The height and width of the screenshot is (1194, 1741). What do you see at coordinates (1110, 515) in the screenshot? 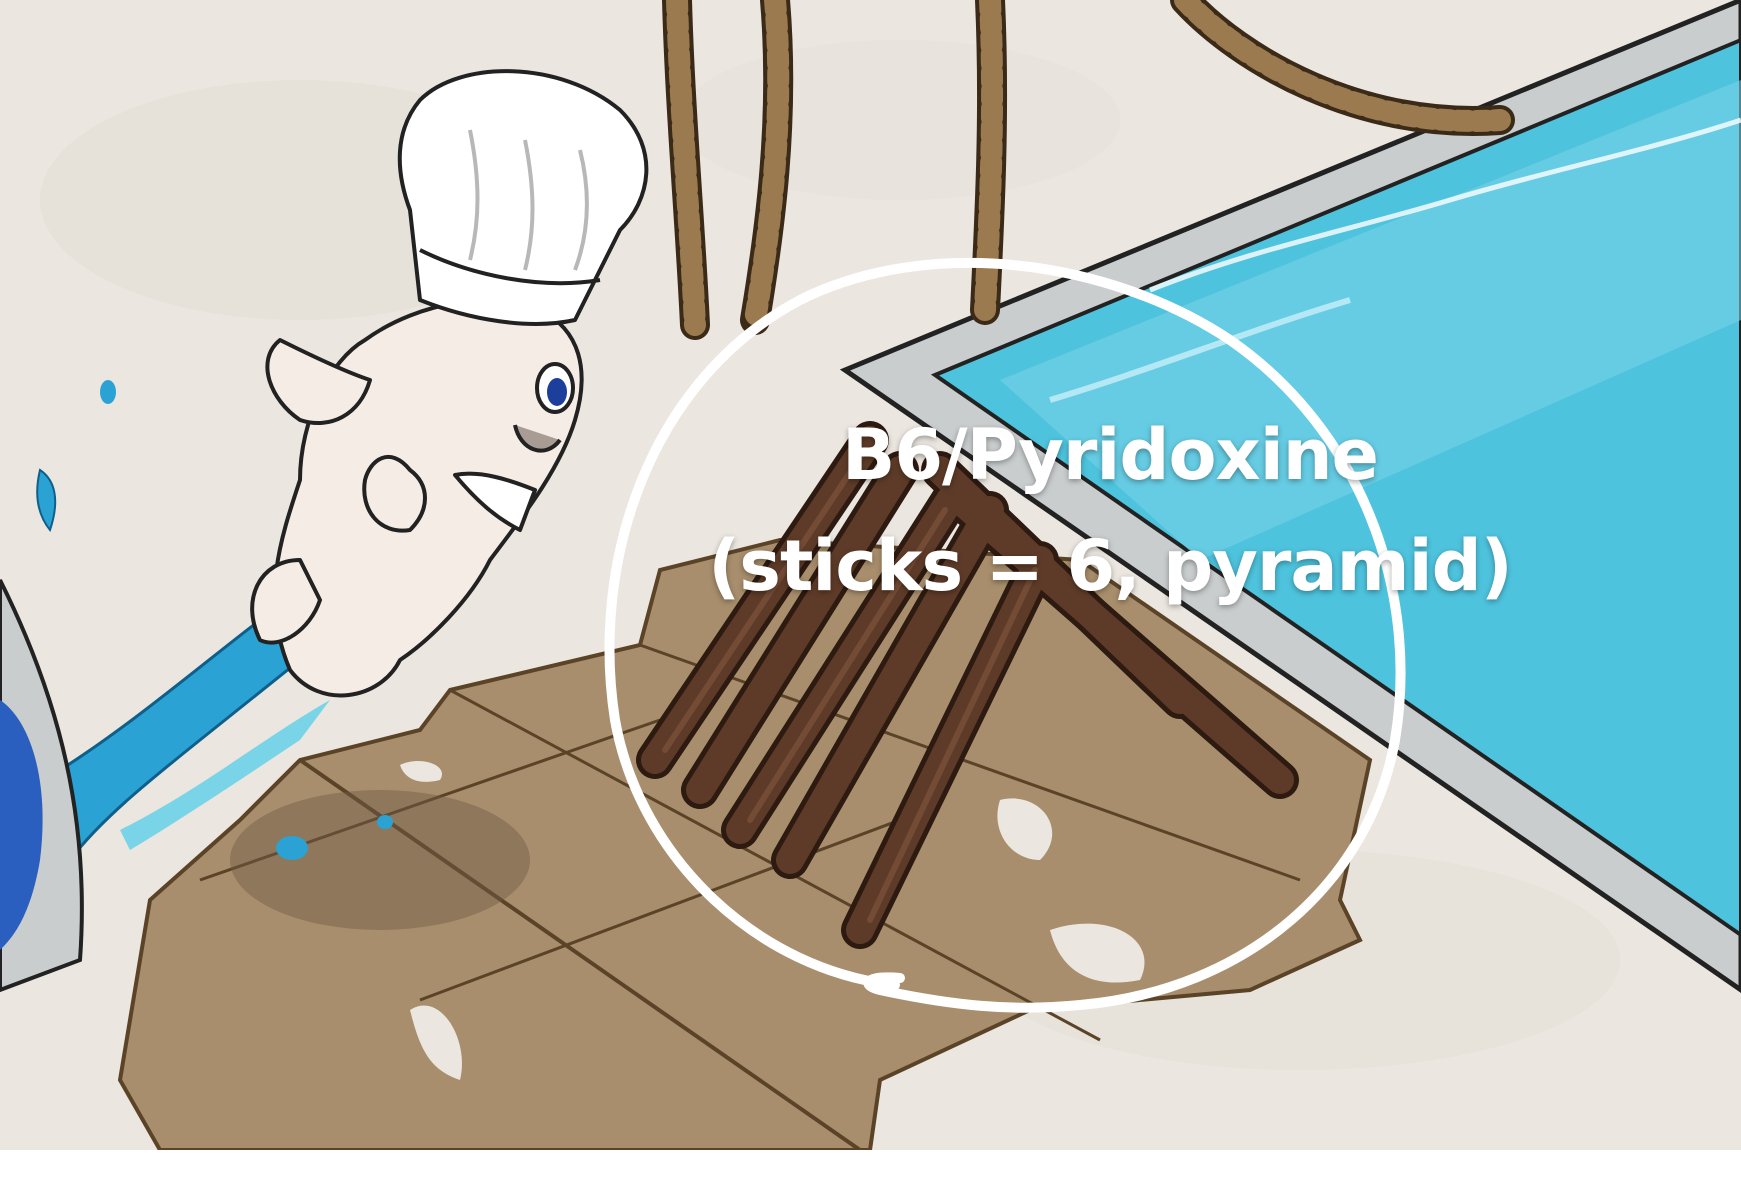
I see `caption-overlay: B6/Pyridoxine (sticks = 6, pyramid)` at bounding box center [1110, 515].